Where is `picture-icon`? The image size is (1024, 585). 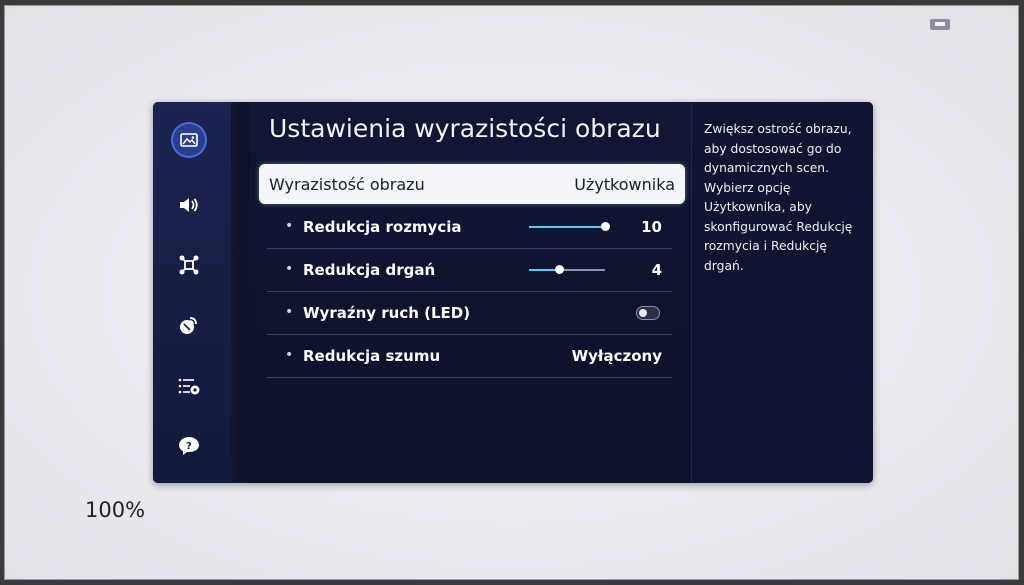 picture-icon is located at coordinates (189, 140).